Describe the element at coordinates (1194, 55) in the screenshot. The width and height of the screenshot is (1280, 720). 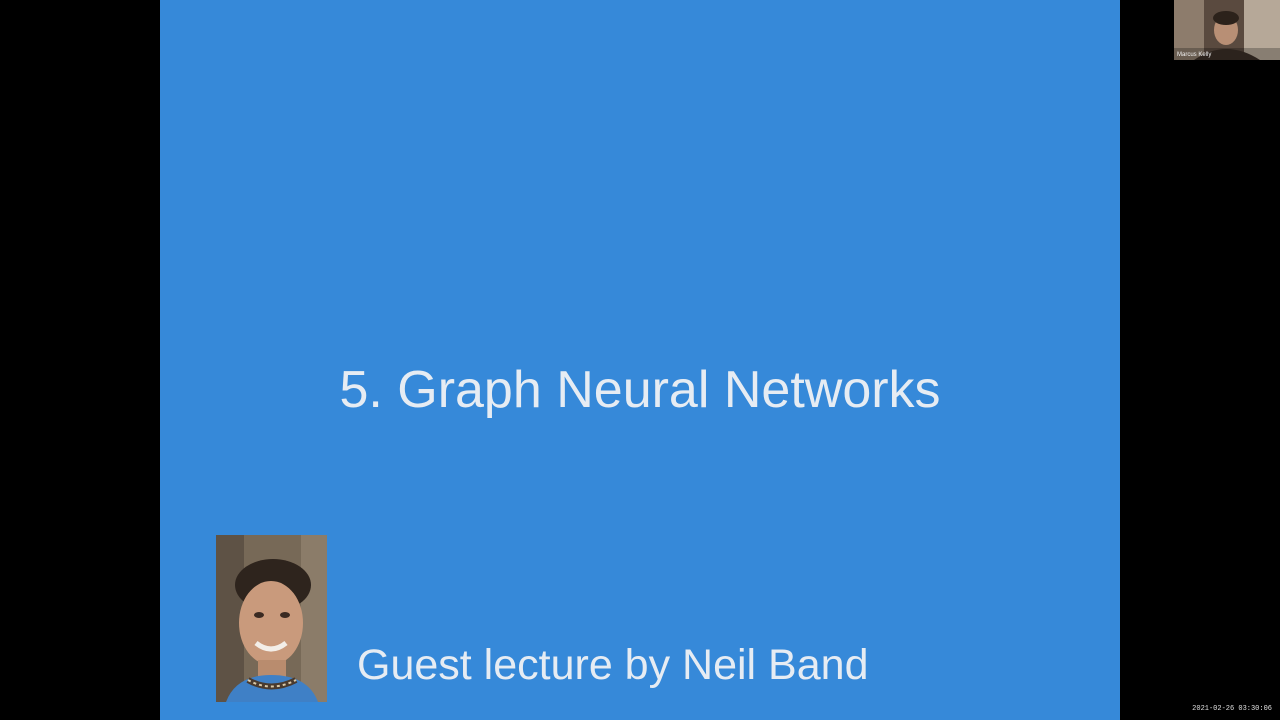
I see `participant-name: Marcus Kelly` at that location.